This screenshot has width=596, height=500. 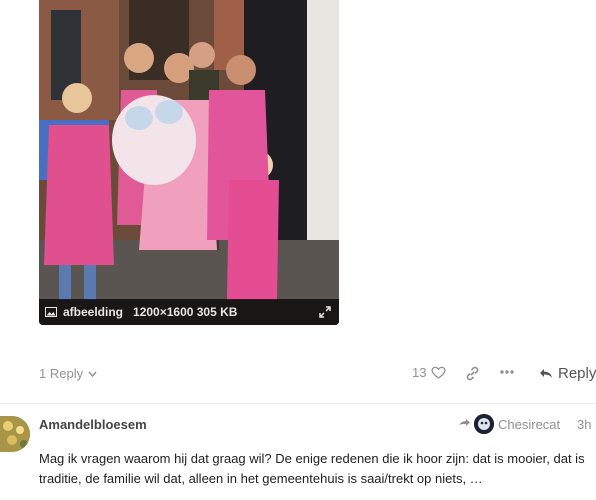 I want to click on replies-toggle-button: 1 Reply, so click(x=68, y=373).